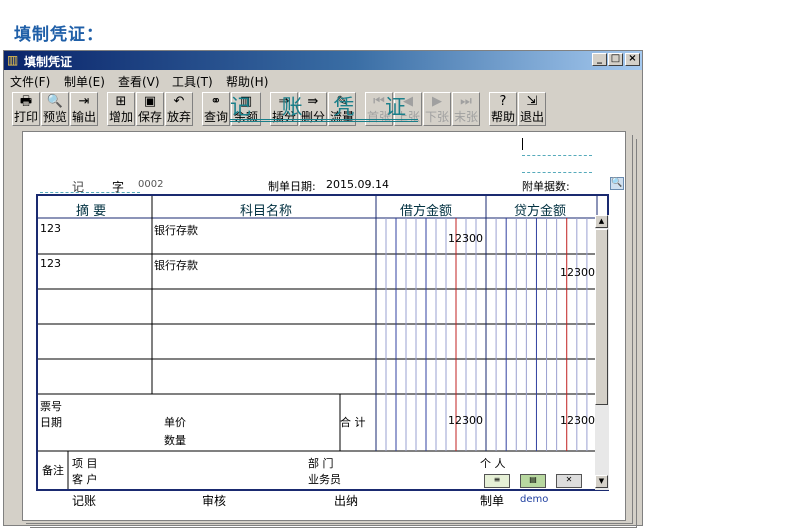  What do you see at coordinates (216, 101) in the screenshot?
I see `binoculars-icon: ⚭` at bounding box center [216, 101].